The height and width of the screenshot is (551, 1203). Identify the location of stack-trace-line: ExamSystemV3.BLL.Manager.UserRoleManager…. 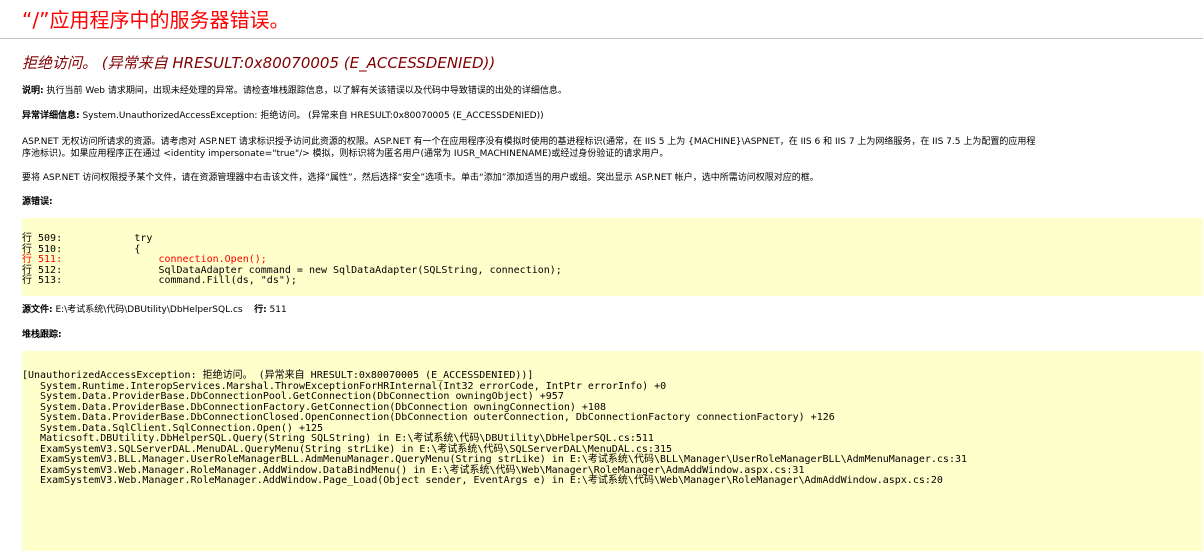
(495, 459).